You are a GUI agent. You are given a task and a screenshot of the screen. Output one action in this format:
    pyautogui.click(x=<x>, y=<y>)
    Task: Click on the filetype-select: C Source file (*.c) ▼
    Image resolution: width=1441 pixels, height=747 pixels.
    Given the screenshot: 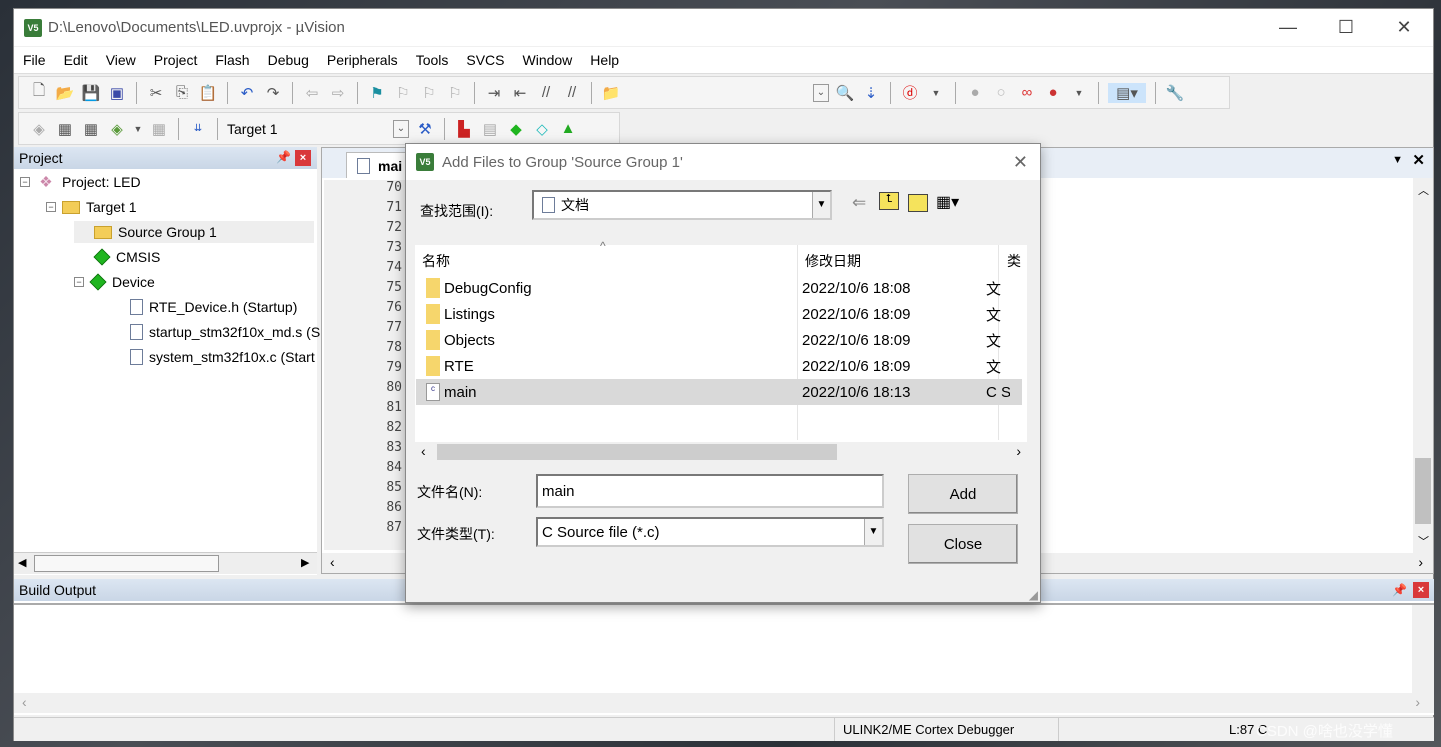 What is the action you would take?
    pyautogui.click(x=710, y=532)
    